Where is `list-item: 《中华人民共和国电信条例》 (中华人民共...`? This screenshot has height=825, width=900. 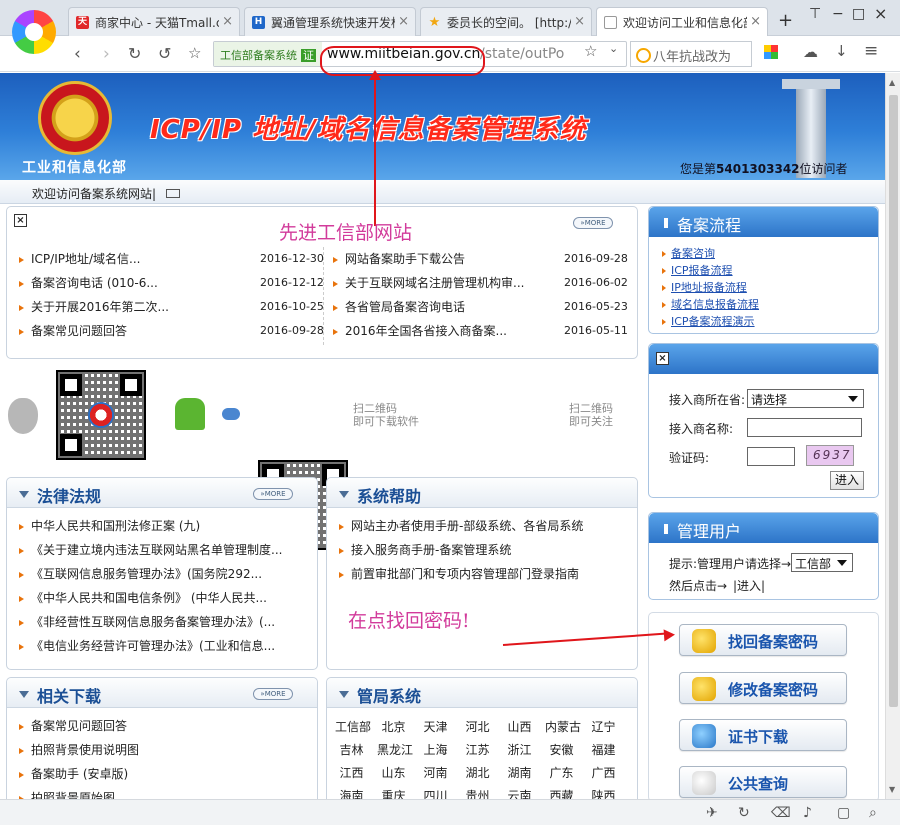 list-item: 《中华人民共和国电信条例》 (中华人民共... is located at coordinates (165, 598).